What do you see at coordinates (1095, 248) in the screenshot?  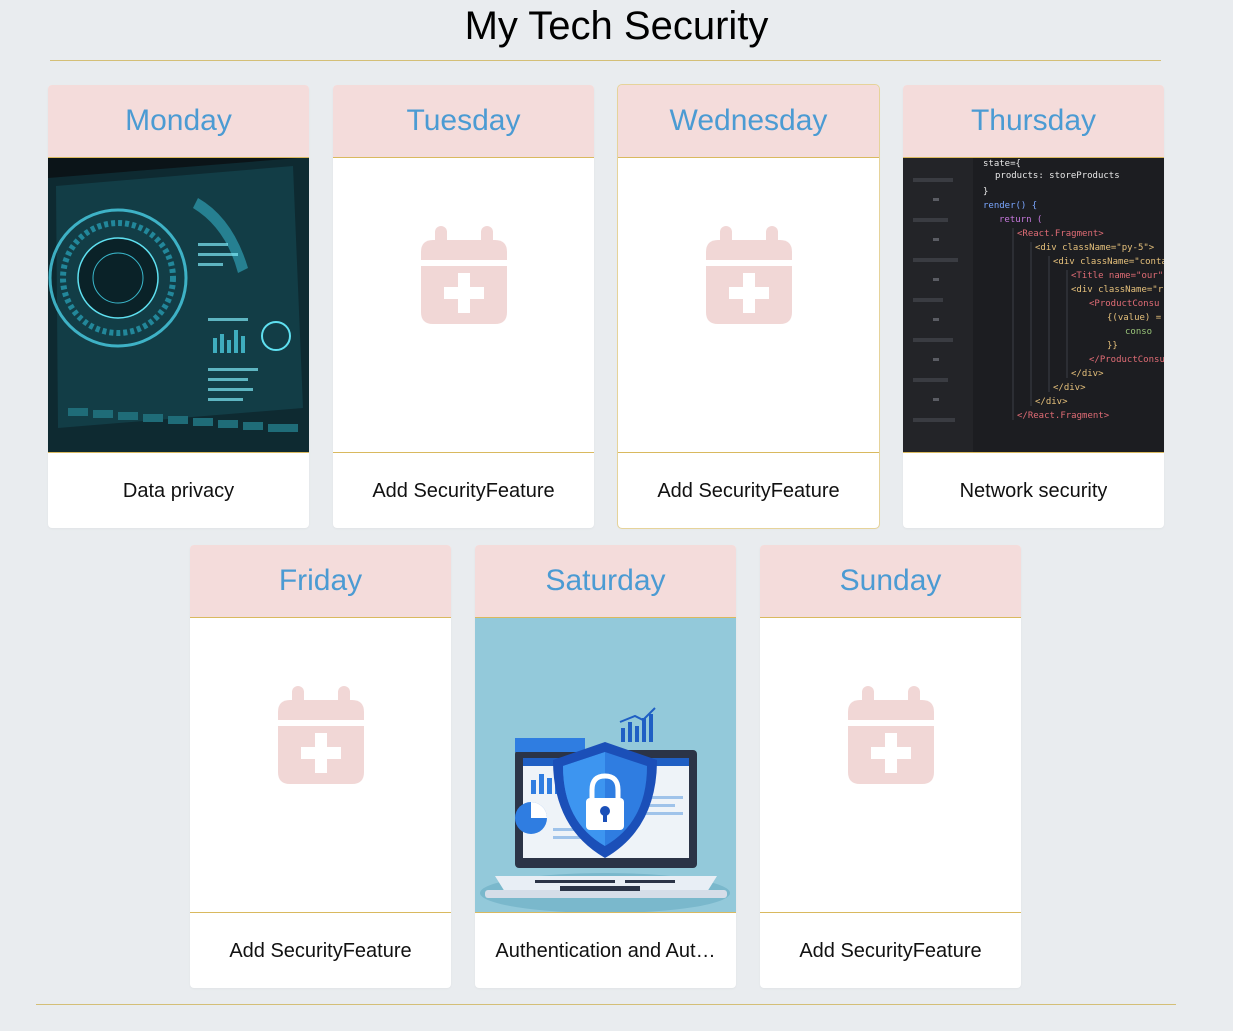 I see `svg-text: <div className="py-5">` at bounding box center [1095, 248].